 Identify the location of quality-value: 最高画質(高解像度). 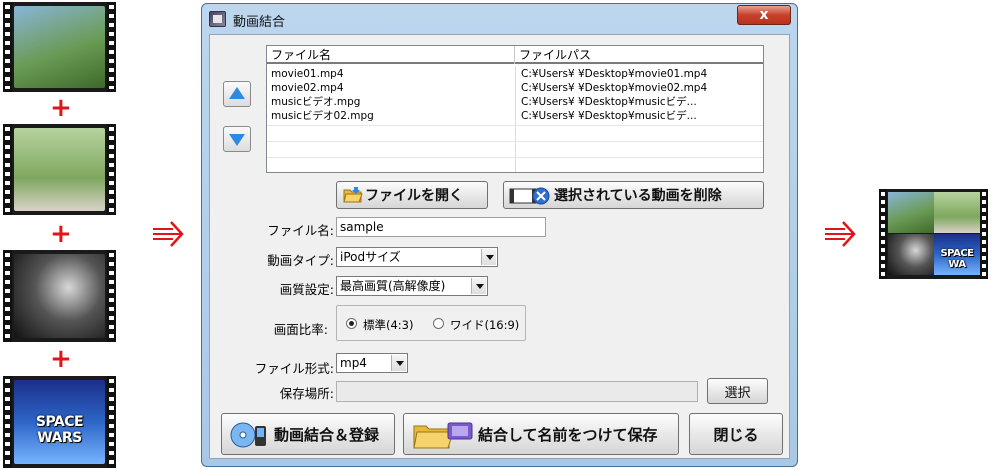
(393, 286).